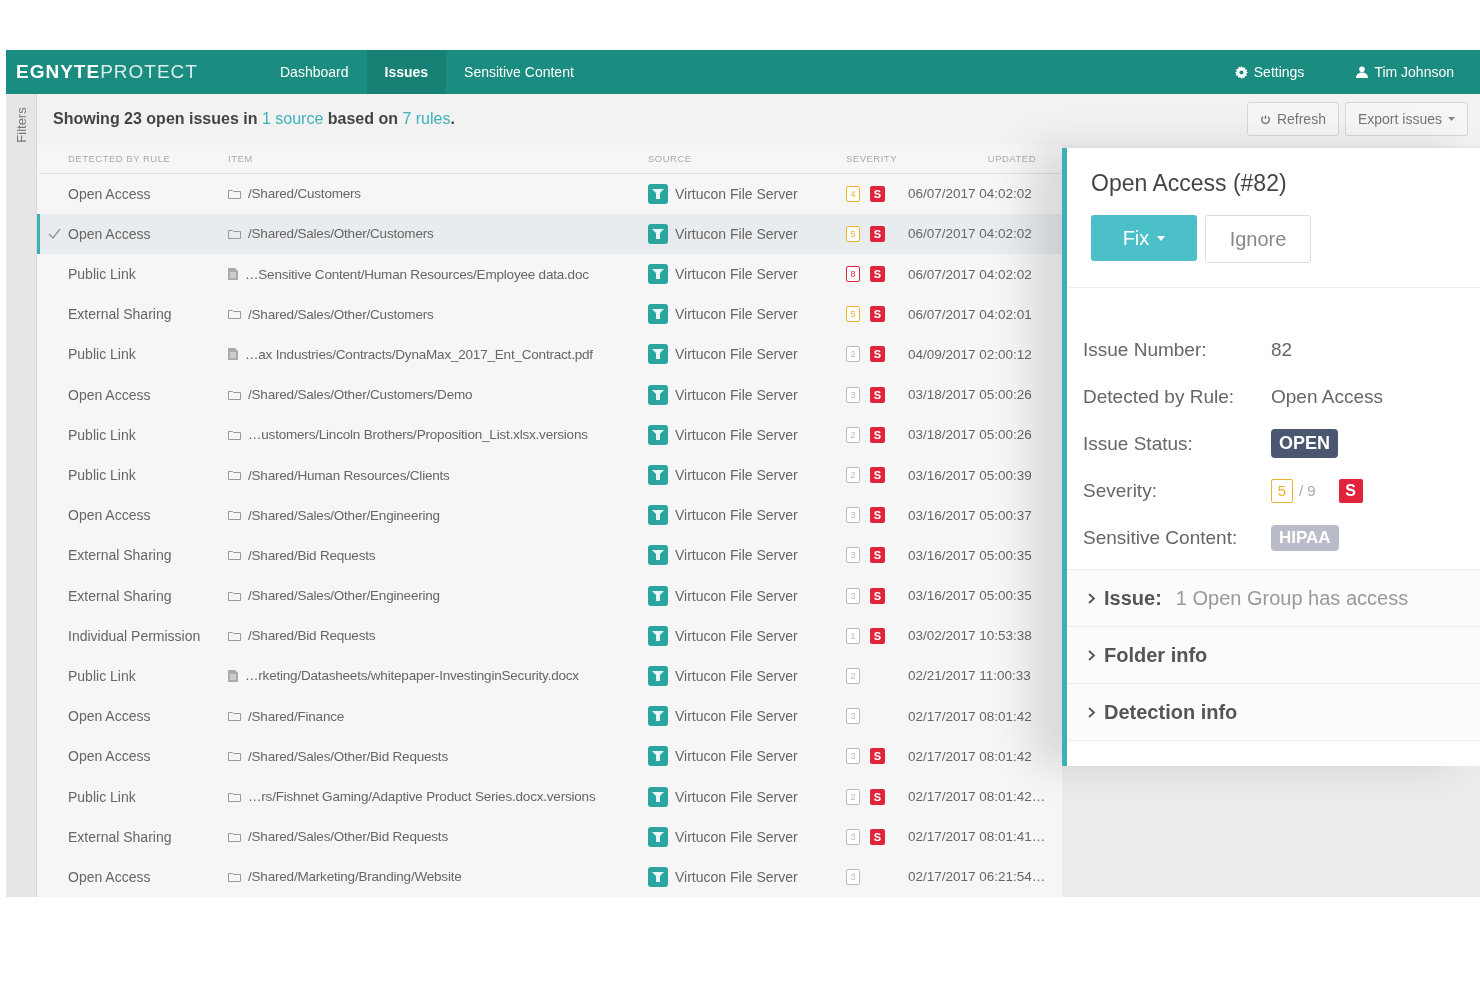 The width and height of the screenshot is (1480, 987). I want to click on nav-tab: Sensitive Content, so click(519, 72).